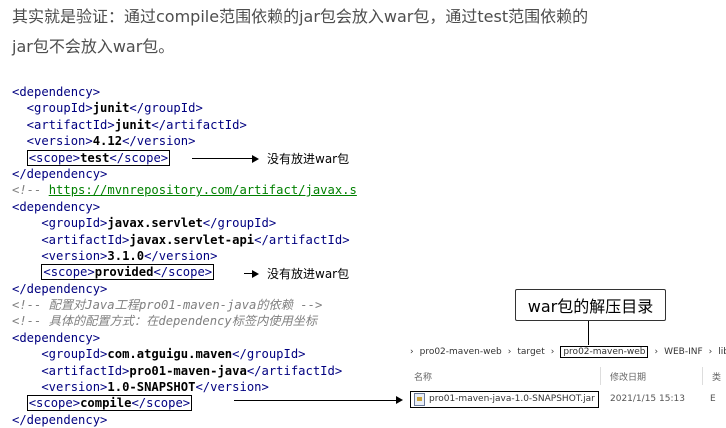 The width and height of the screenshot is (726, 428). What do you see at coordinates (628, 376) in the screenshot?
I see `column-header-date: 修改日期` at bounding box center [628, 376].